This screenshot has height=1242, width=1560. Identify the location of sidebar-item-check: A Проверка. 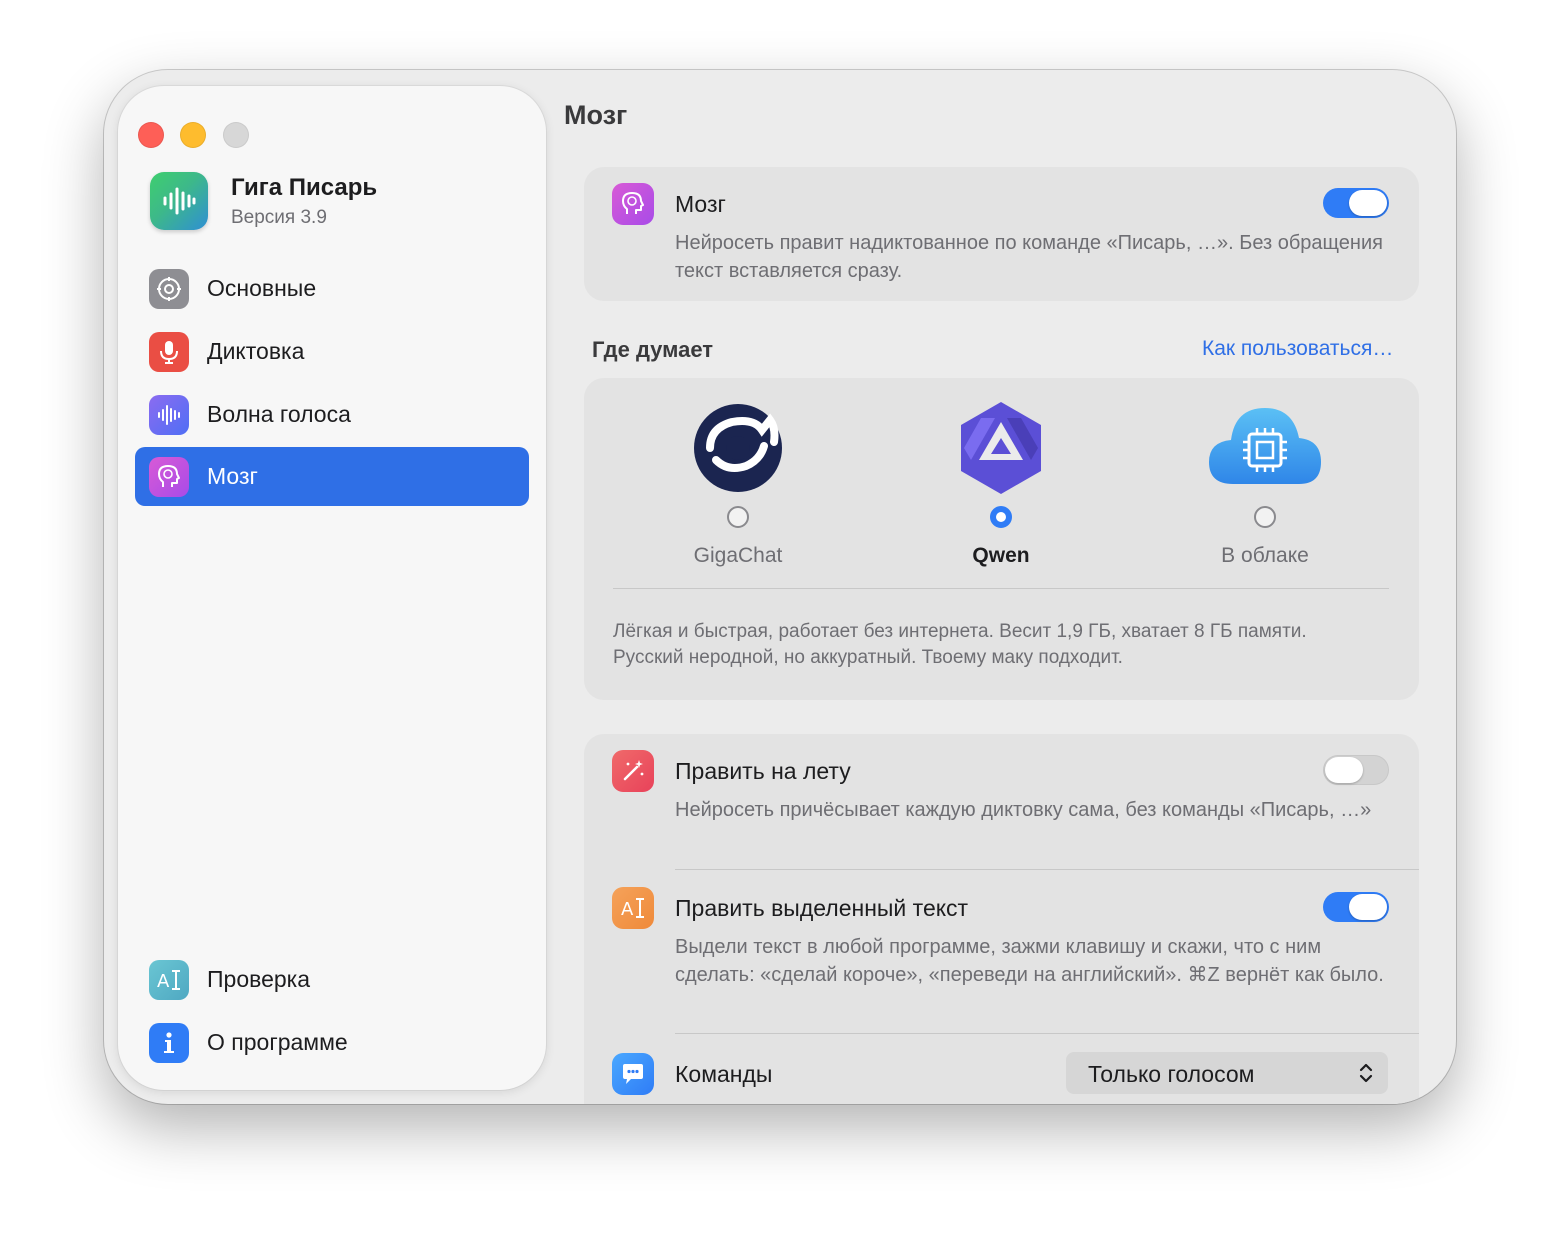
(332, 979).